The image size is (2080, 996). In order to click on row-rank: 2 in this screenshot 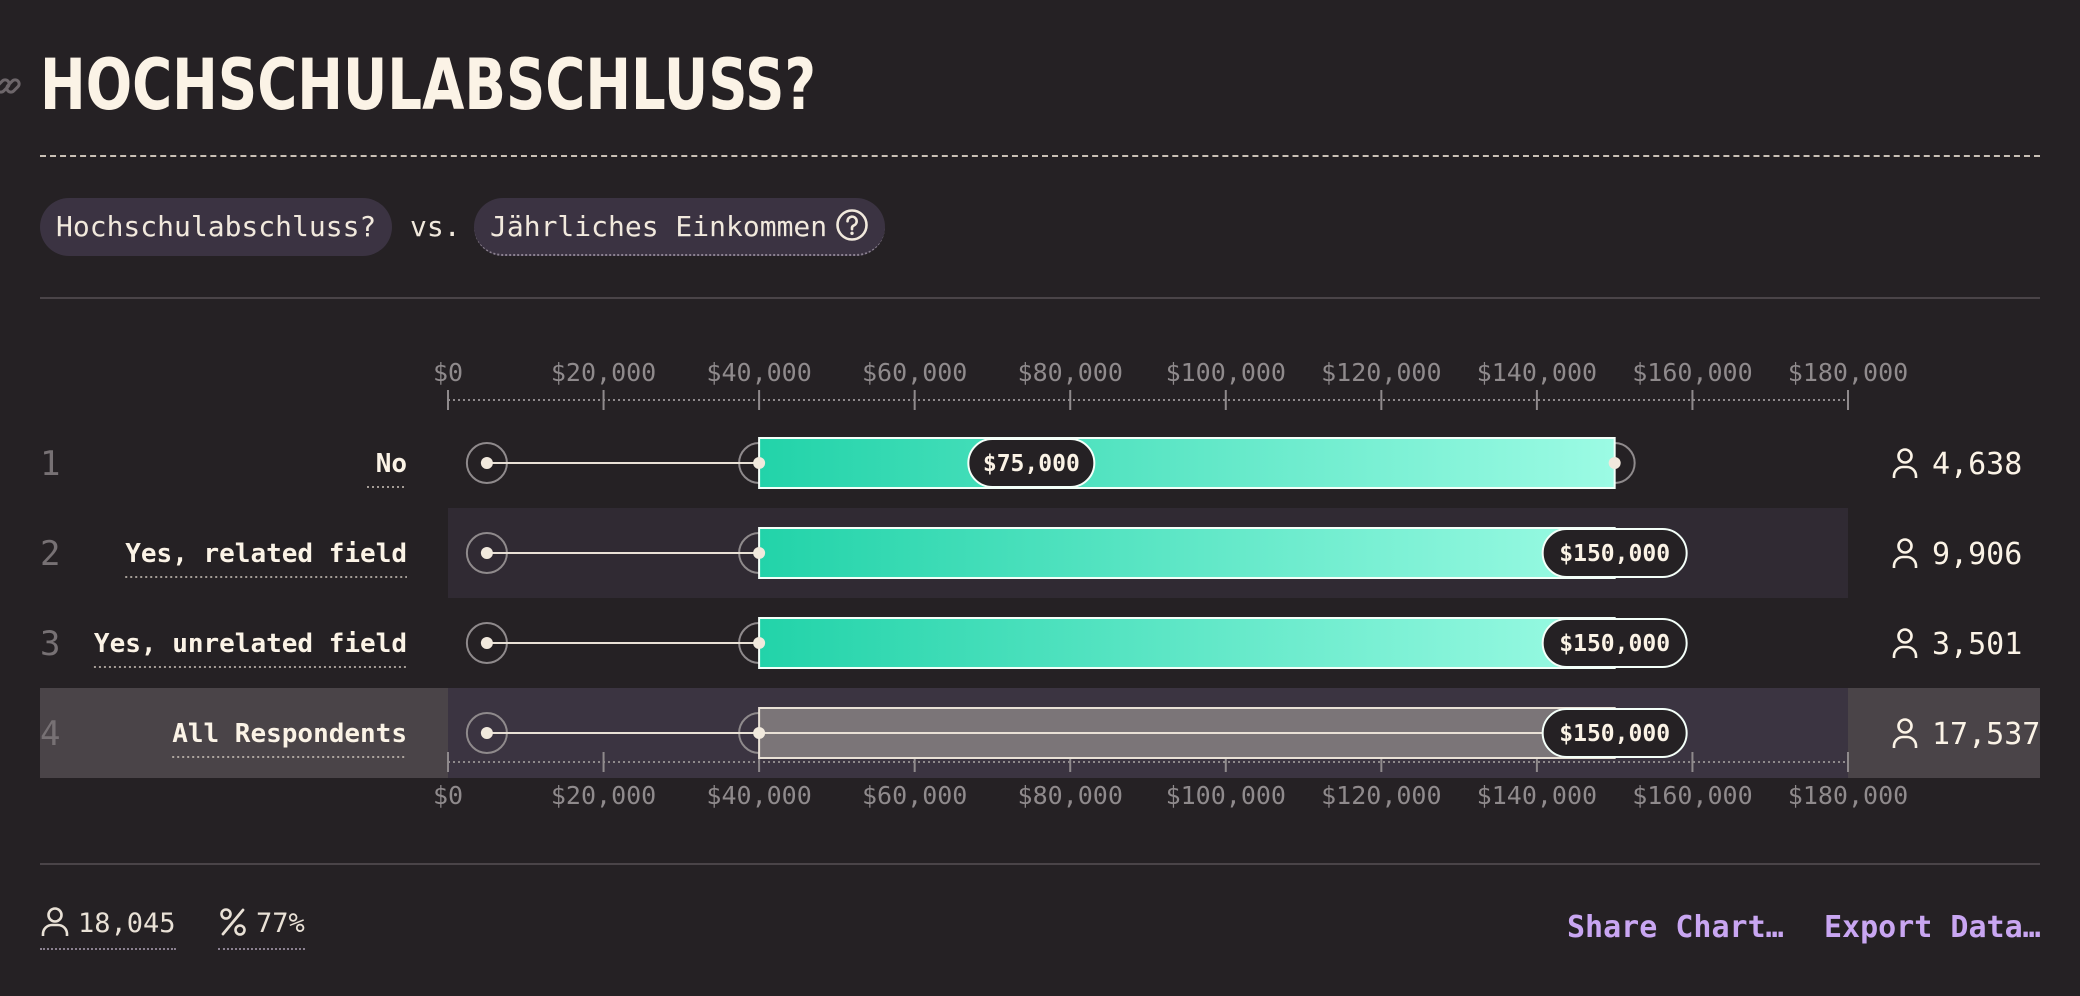, I will do `click(50, 554)`.